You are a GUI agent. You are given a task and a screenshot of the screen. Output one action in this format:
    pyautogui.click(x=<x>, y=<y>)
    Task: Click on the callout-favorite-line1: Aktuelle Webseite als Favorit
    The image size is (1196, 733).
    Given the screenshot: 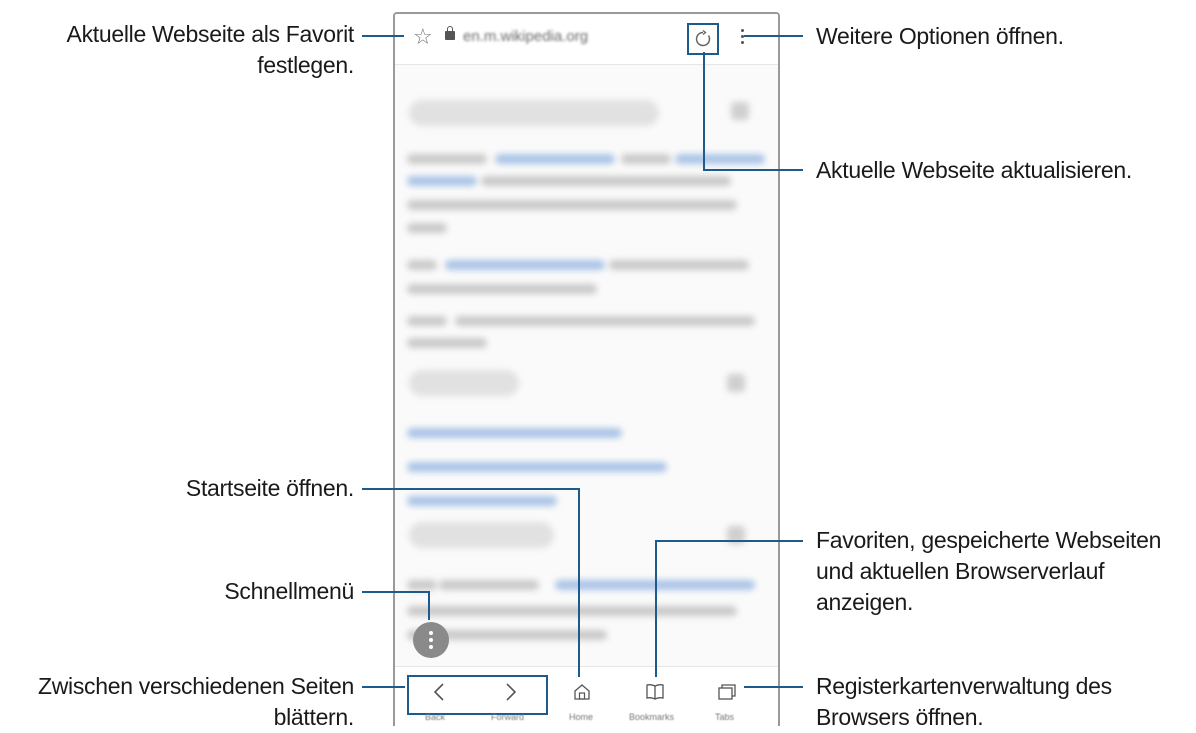 What is the action you would take?
    pyautogui.click(x=210, y=34)
    